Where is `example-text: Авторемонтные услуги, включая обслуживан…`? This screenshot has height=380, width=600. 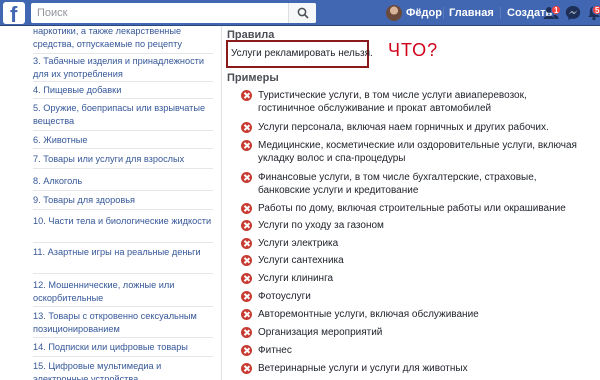 example-text: Авторемонтные услуги, включая обслуживан… is located at coordinates (368, 314).